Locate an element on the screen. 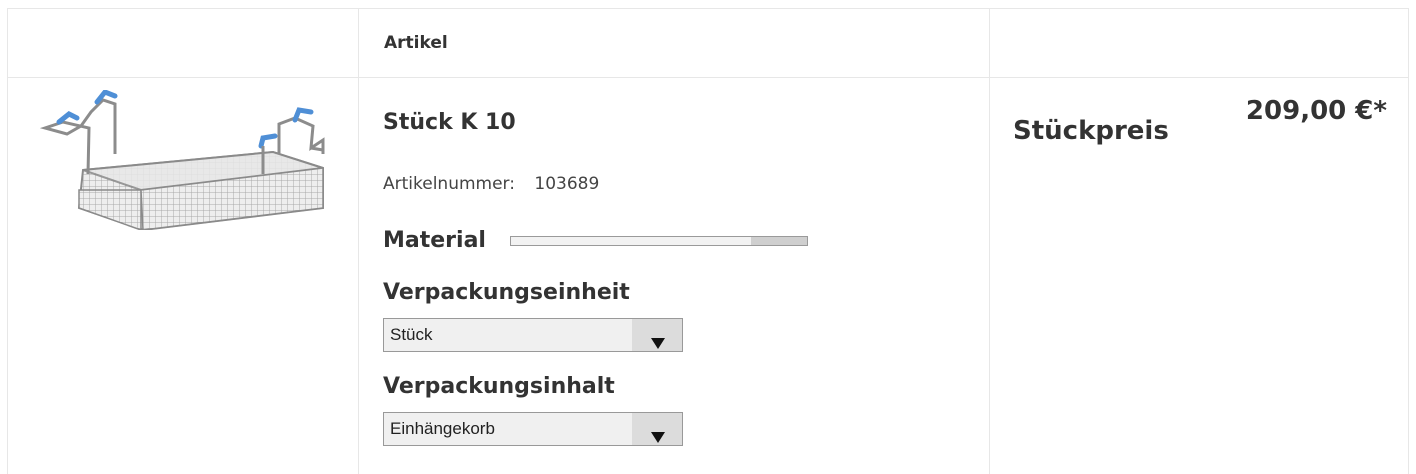  article-number-row: Artikelnummer: 103689 is located at coordinates (491, 184).